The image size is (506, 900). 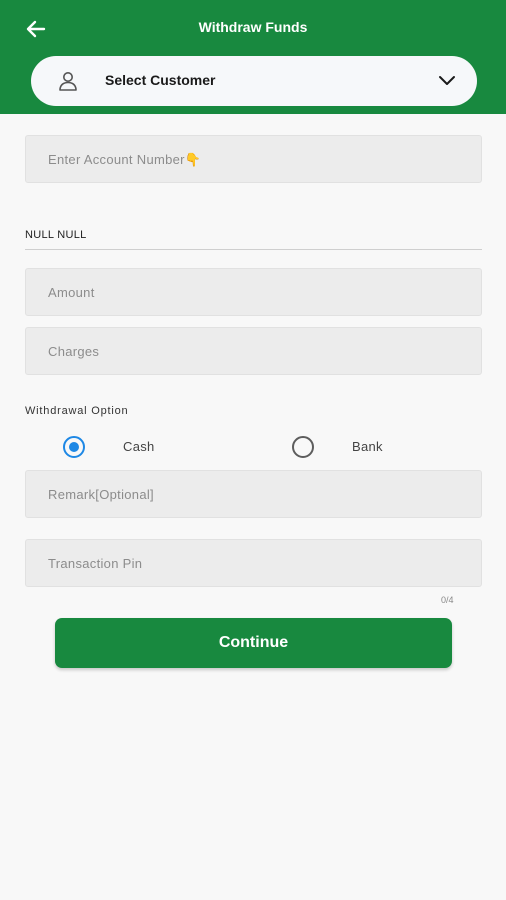 What do you see at coordinates (253, 27) in the screenshot?
I see `page-title: Withdraw Funds` at bounding box center [253, 27].